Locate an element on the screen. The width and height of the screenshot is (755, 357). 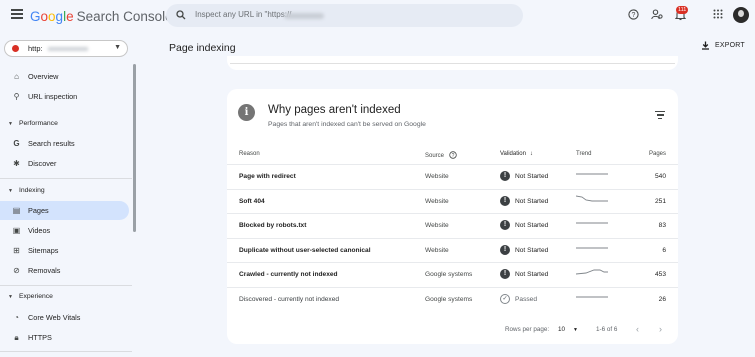
sidebar-item-https: 🔒︎ HTTPS is located at coordinates (64, 337).